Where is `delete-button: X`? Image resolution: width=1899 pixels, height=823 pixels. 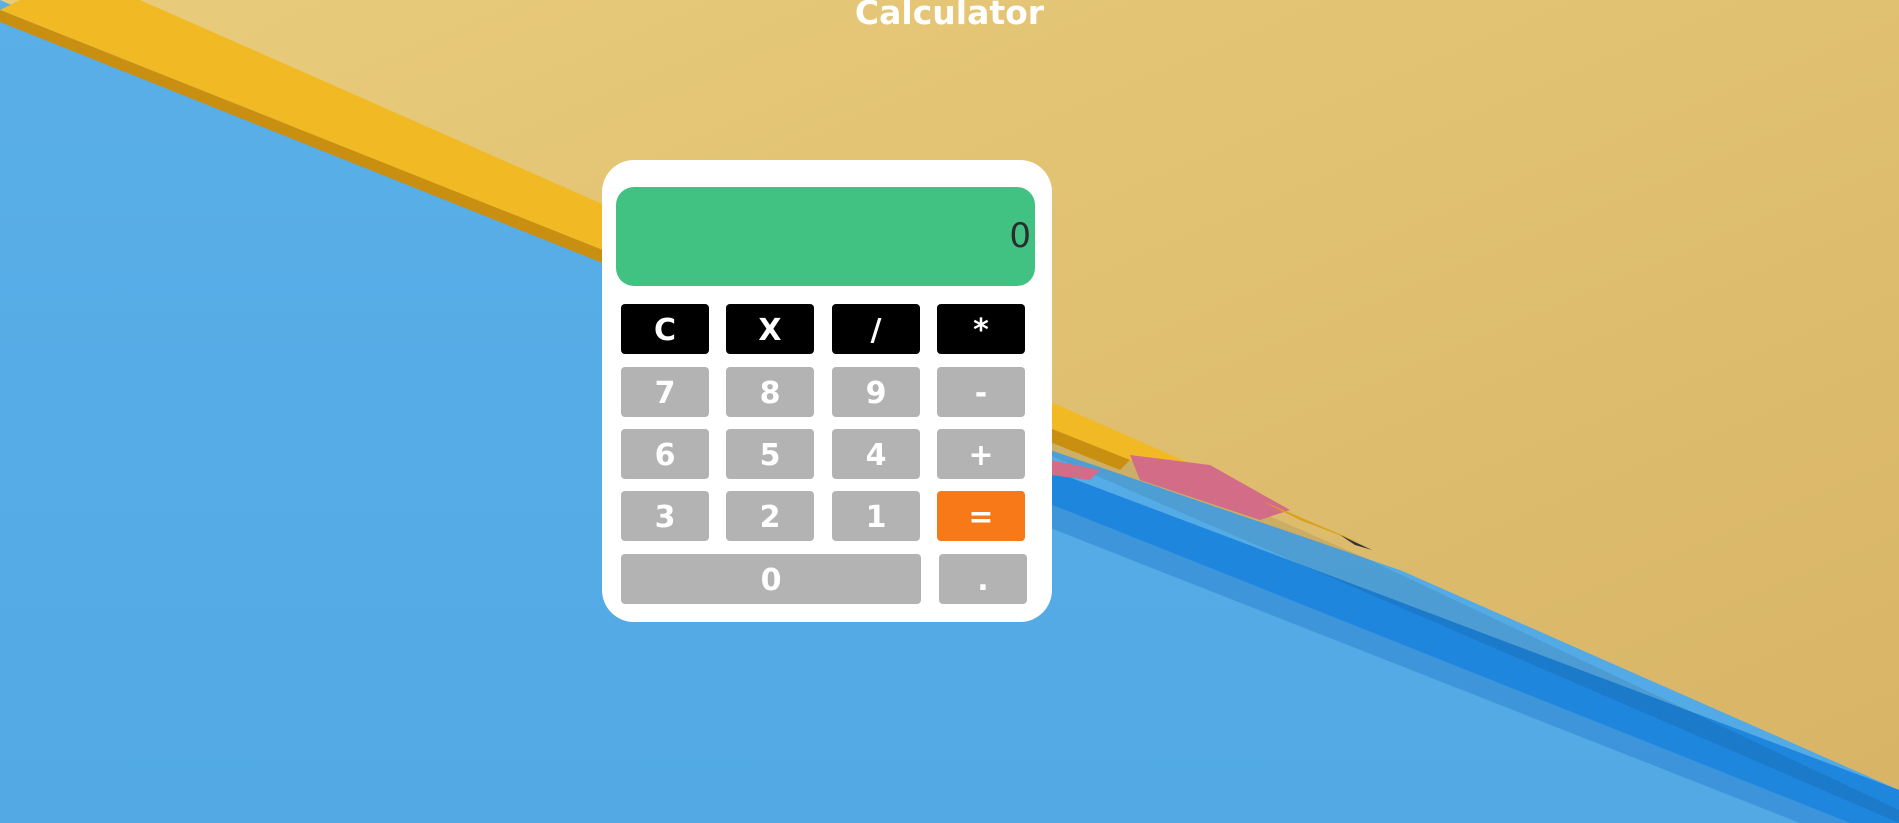
delete-button: X is located at coordinates (770, 329).